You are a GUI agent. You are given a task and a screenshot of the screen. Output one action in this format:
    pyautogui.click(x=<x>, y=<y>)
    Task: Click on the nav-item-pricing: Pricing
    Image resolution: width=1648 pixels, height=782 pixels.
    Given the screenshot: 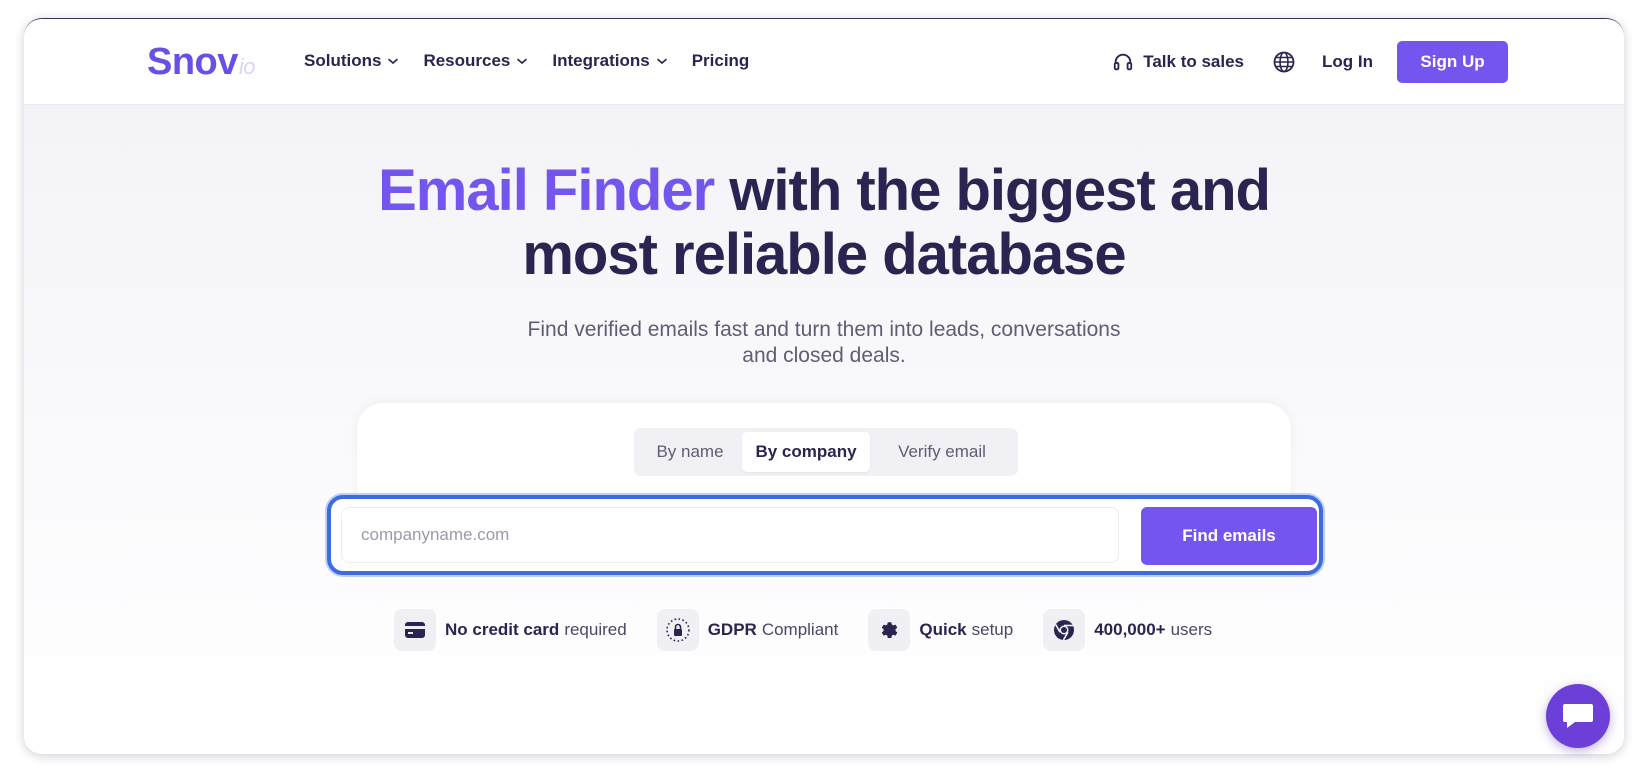 What is the action you would take?
    pyautogui.click(x=721, y=61)
    